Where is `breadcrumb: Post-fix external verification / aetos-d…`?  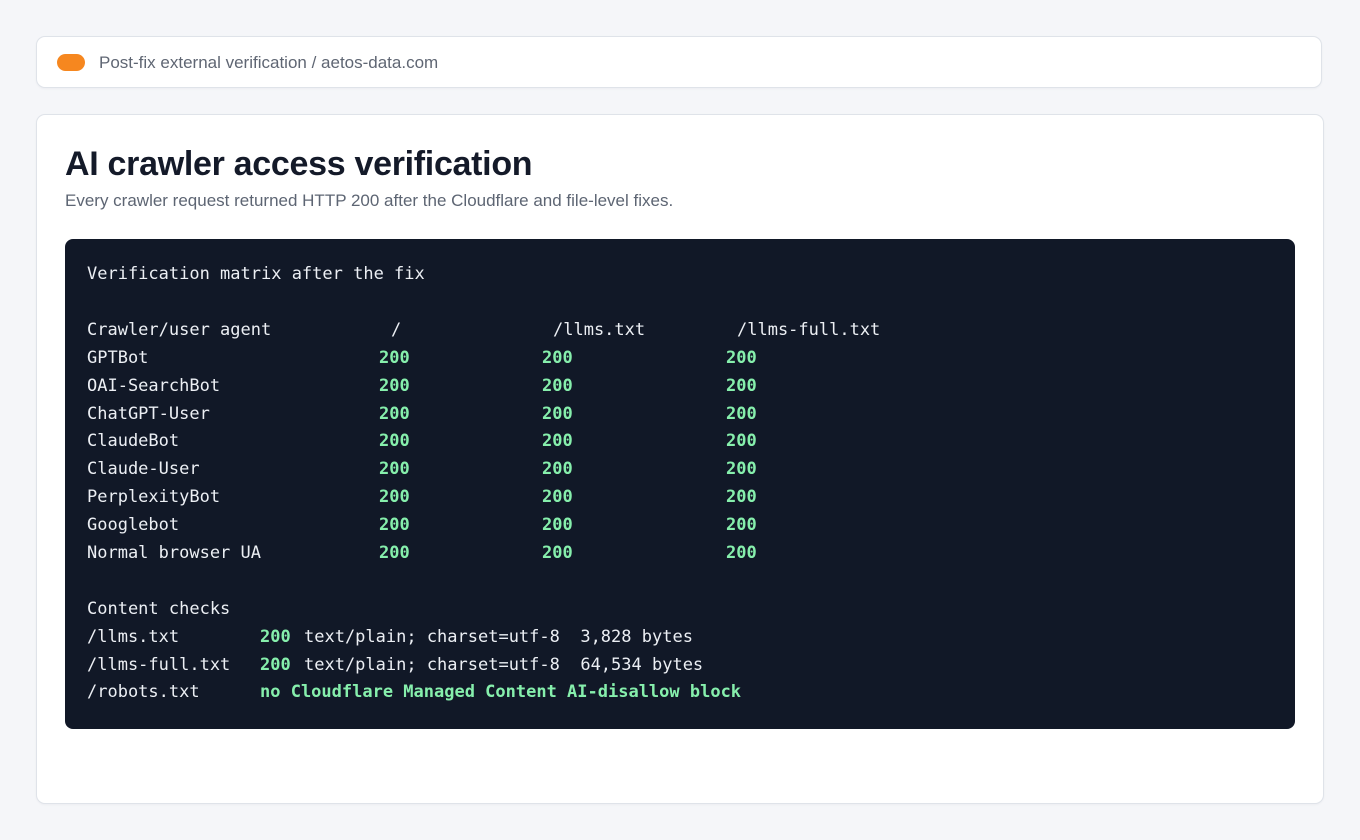
breadcrumb: Post-fix external verification / aetos-d… is located at coordinates (269, 62).